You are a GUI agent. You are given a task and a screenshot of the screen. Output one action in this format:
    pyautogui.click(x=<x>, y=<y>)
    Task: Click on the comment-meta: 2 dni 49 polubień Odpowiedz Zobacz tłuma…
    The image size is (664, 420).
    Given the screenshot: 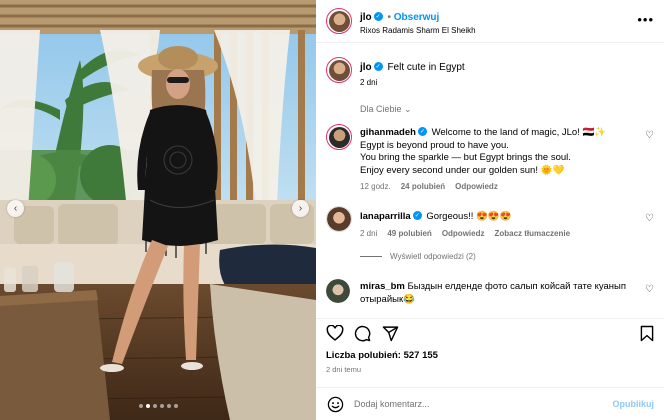 What is the action you would take?
    pyautogui.click(x=465, y=233)
    